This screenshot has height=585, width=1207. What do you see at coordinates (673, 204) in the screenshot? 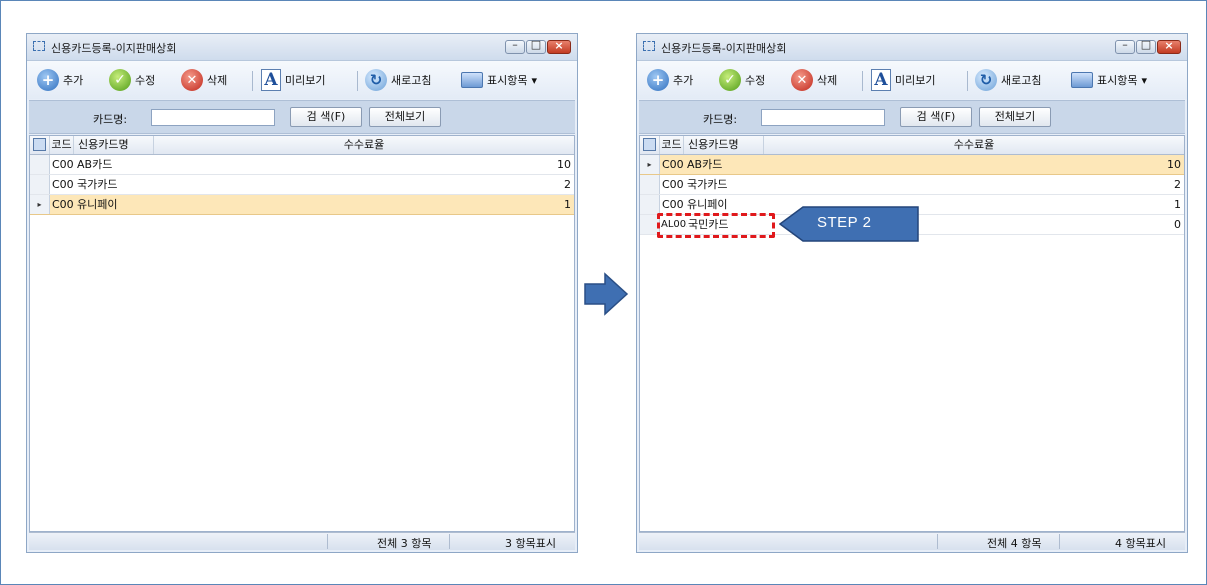
I see `cell-code: C003` at bounding box center [673, 204].